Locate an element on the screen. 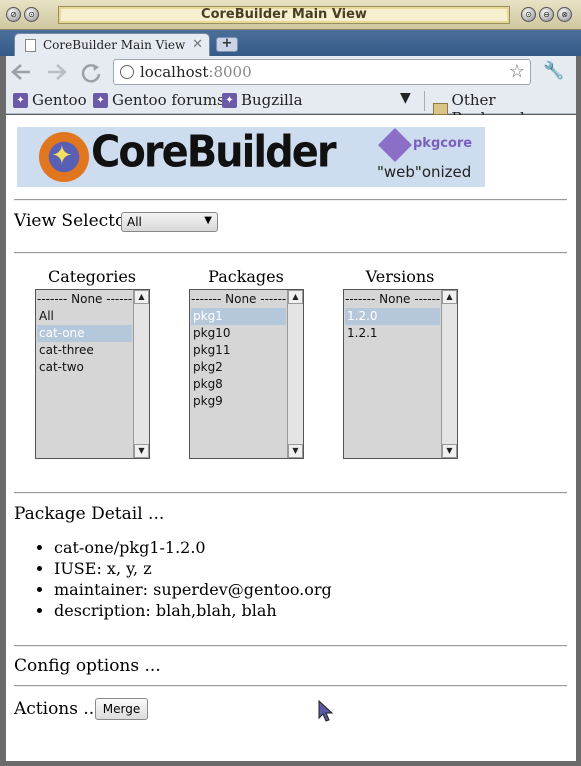  categories-option: ------- None ------- is located at coordinates (84, 299).